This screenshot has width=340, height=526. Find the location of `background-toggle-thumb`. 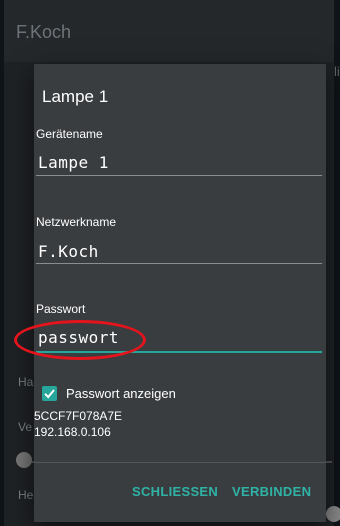

background-toggle-thumb is located at coordinates (333, 514).